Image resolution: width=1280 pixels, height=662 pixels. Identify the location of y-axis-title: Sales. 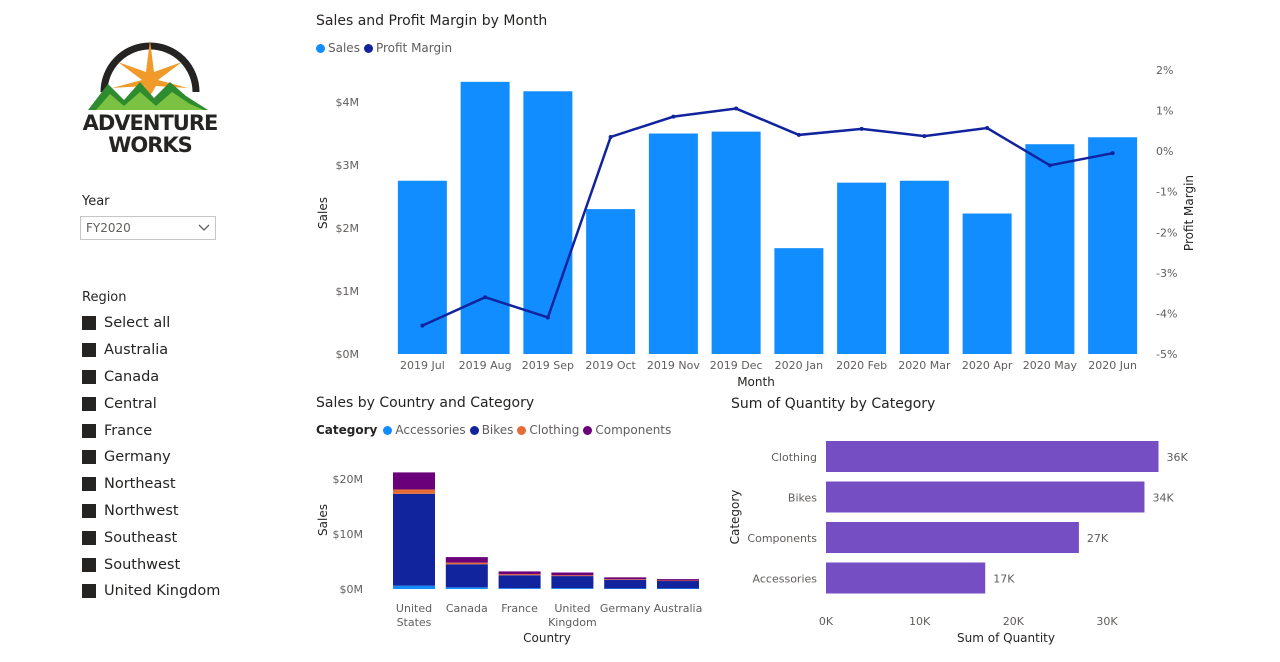
(323, 213).